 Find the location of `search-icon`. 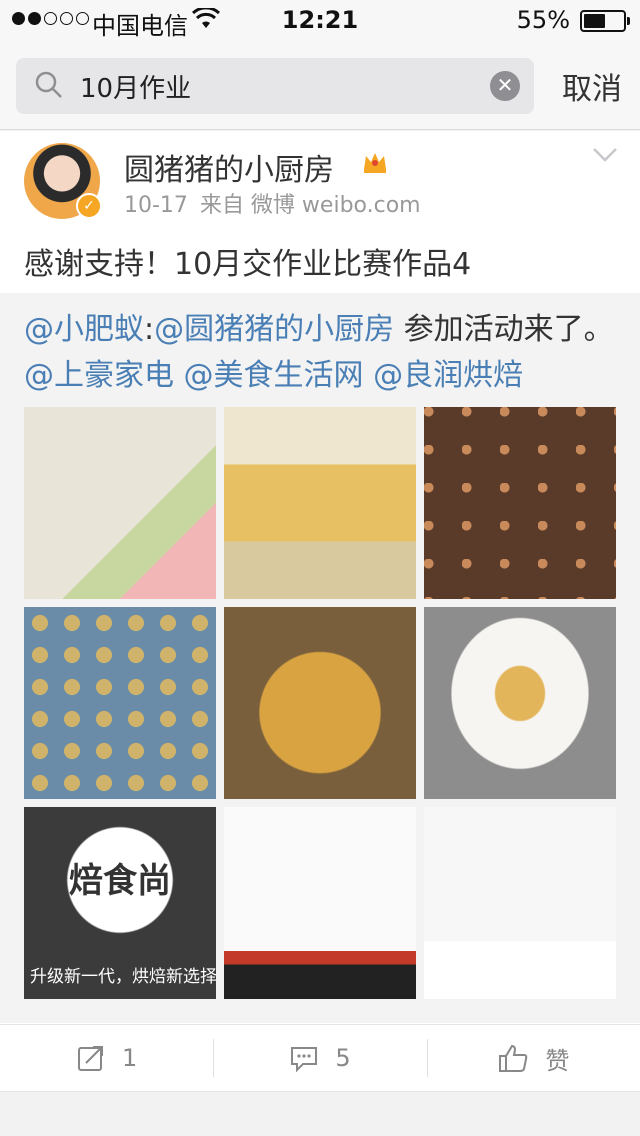

search-icon is located at coordinates (48, 84).